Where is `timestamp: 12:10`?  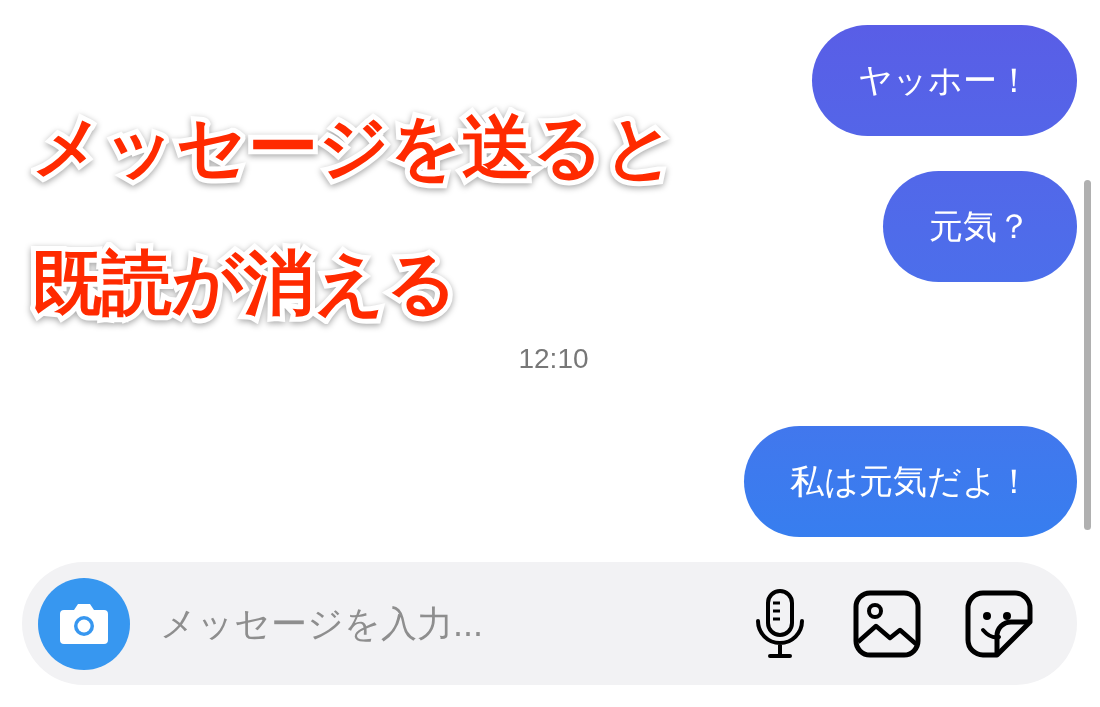 timestamp: 12:10 is located at coordinates (553, 359).